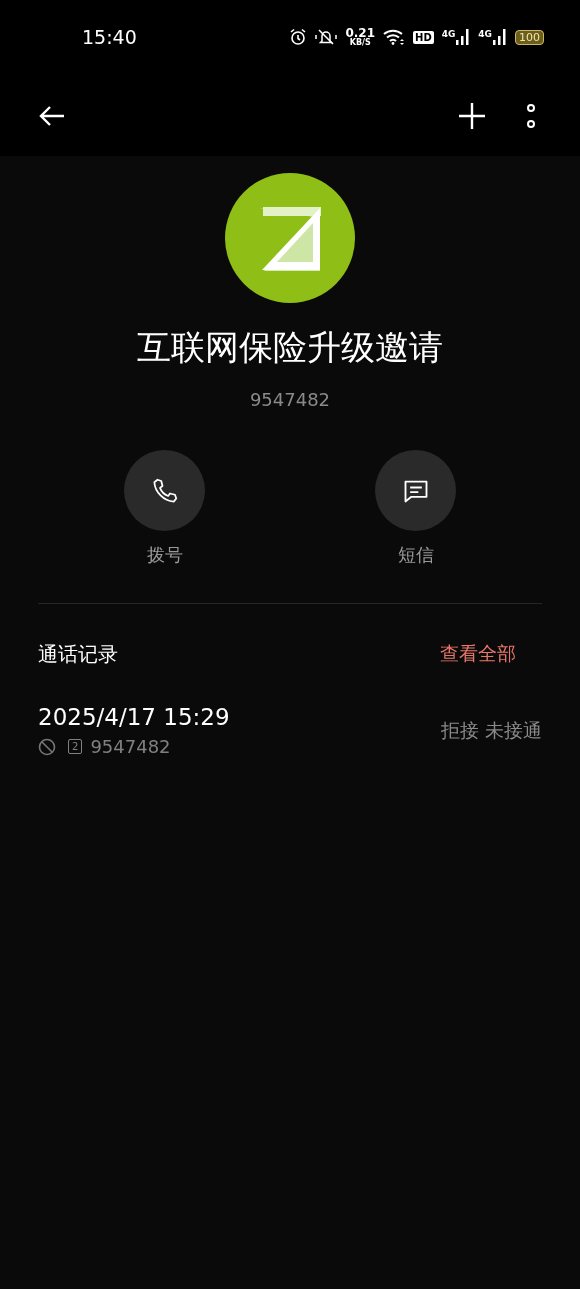  Describe the element at coordinates (529, 37) in the screenshot. I see `battery-level: 100` at that location.